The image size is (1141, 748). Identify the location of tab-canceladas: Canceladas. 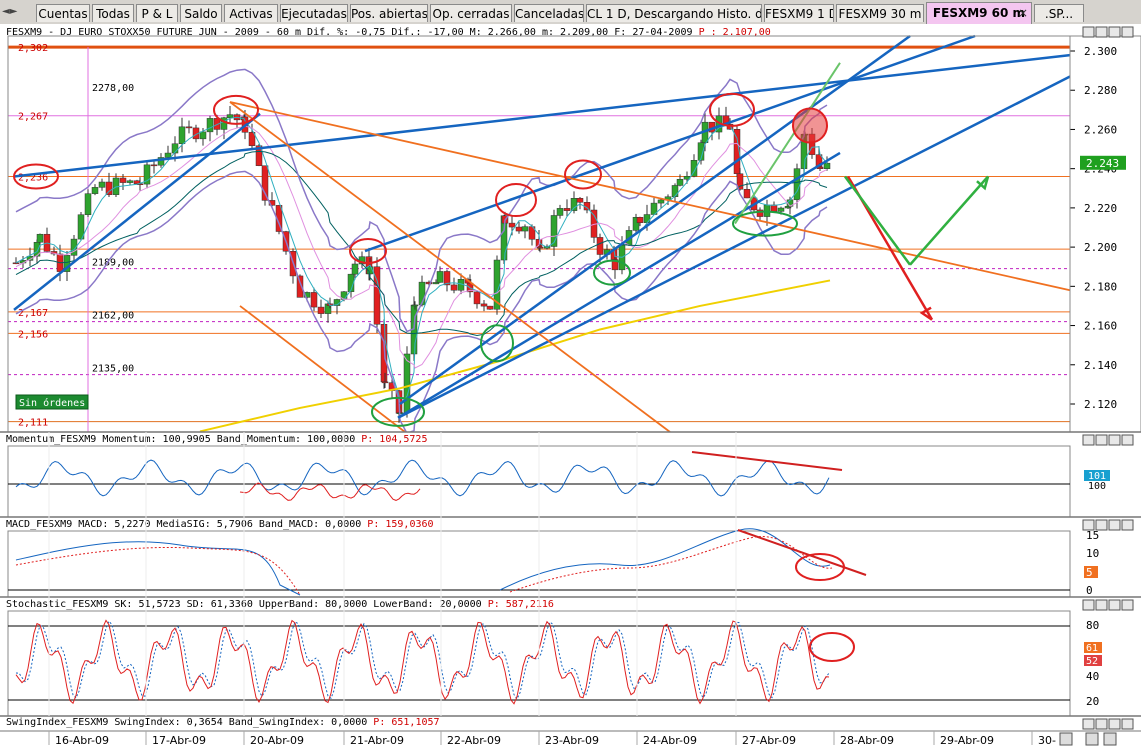
(549, 13).